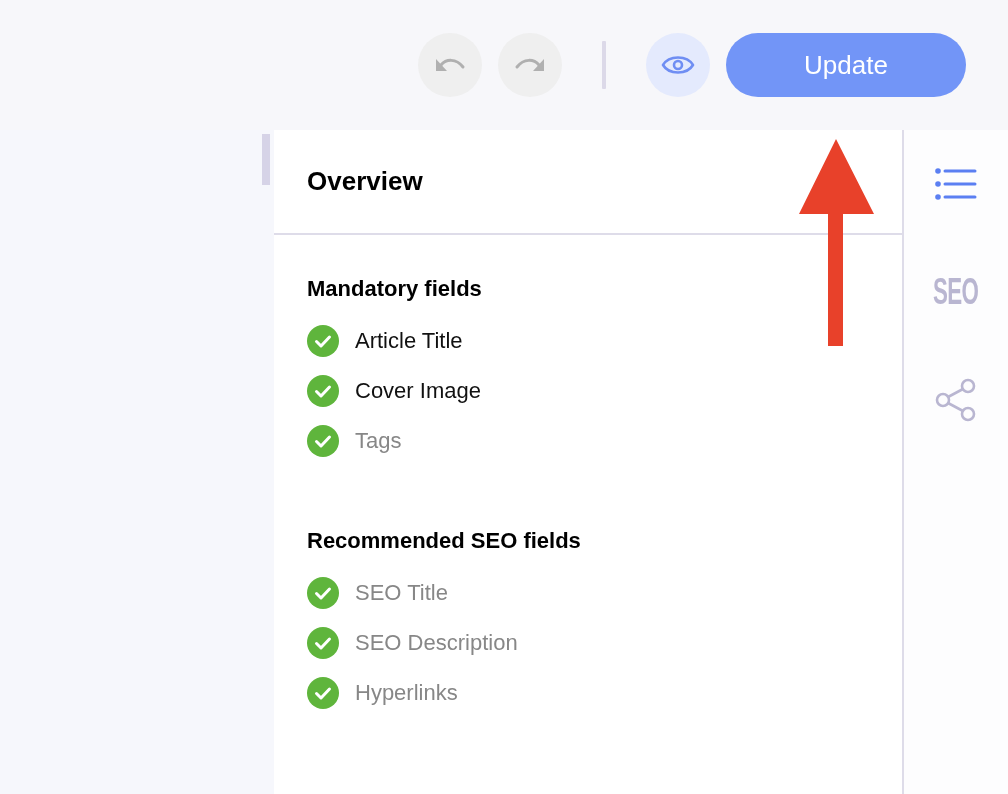 This screenshot has width=1008, height=794. What do you see at coordinates (956, 292) in the screenshot?
I see `seo-tab: SEO` at bounding box center [956, 292].